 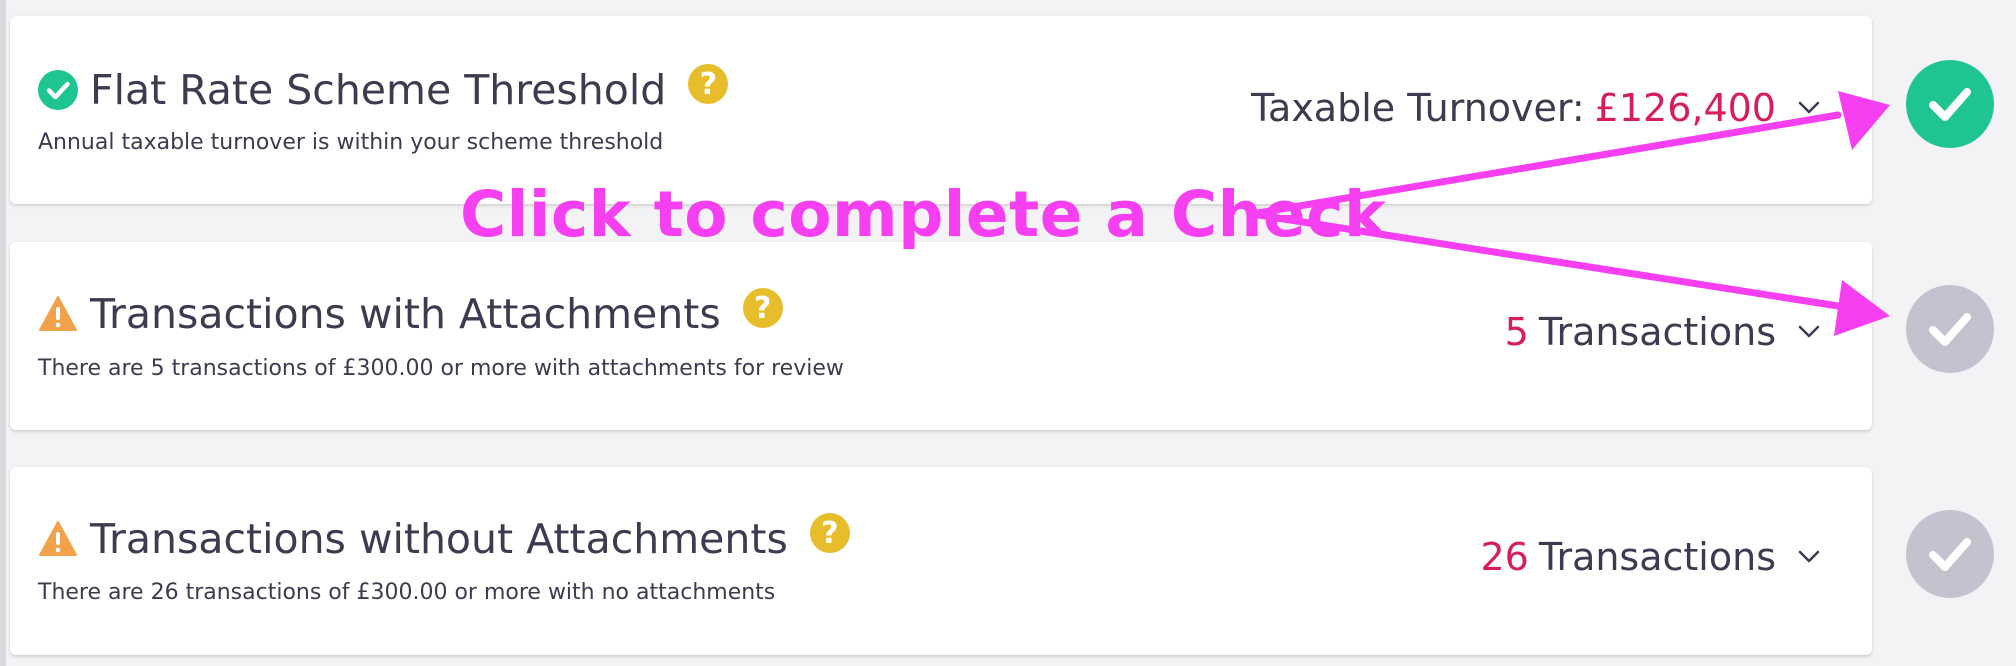 What do you see at coordinates (1864, 120) in the screenshot?
I see `annotation-arrowhead-top` at bounding box center [1864, 120].